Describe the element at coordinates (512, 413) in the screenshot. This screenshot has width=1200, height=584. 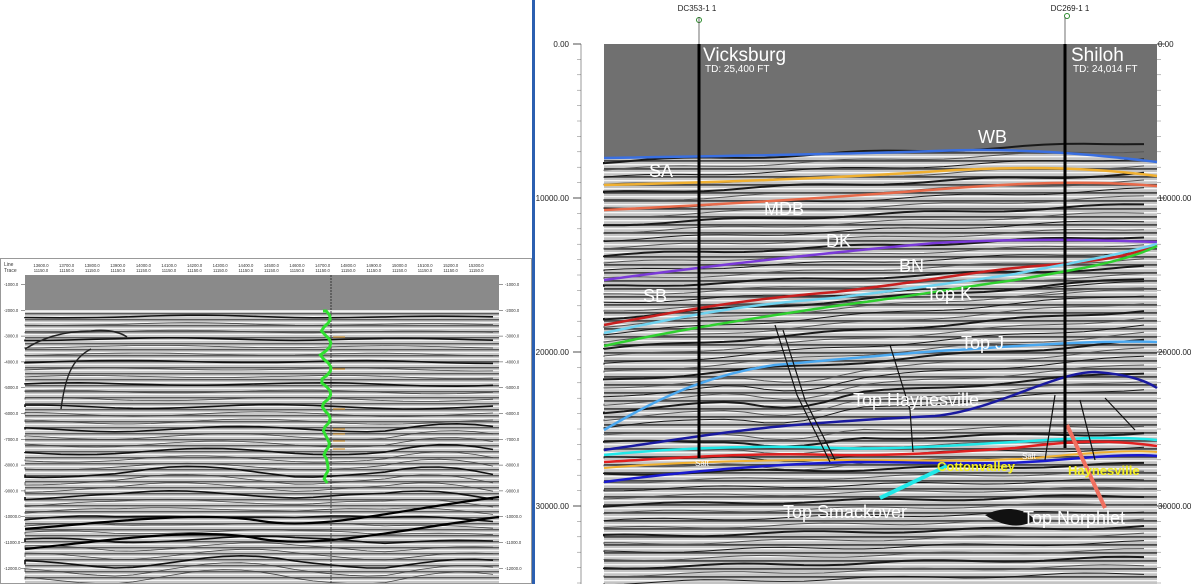
I see `right-depth-tick: -6000.0` at that location.